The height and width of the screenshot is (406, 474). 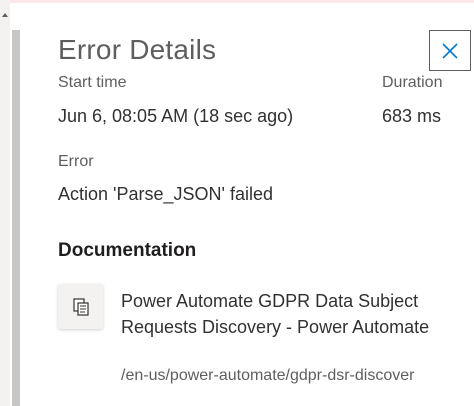 I want to click on scrollbar-track, so click(x=5, y=203).